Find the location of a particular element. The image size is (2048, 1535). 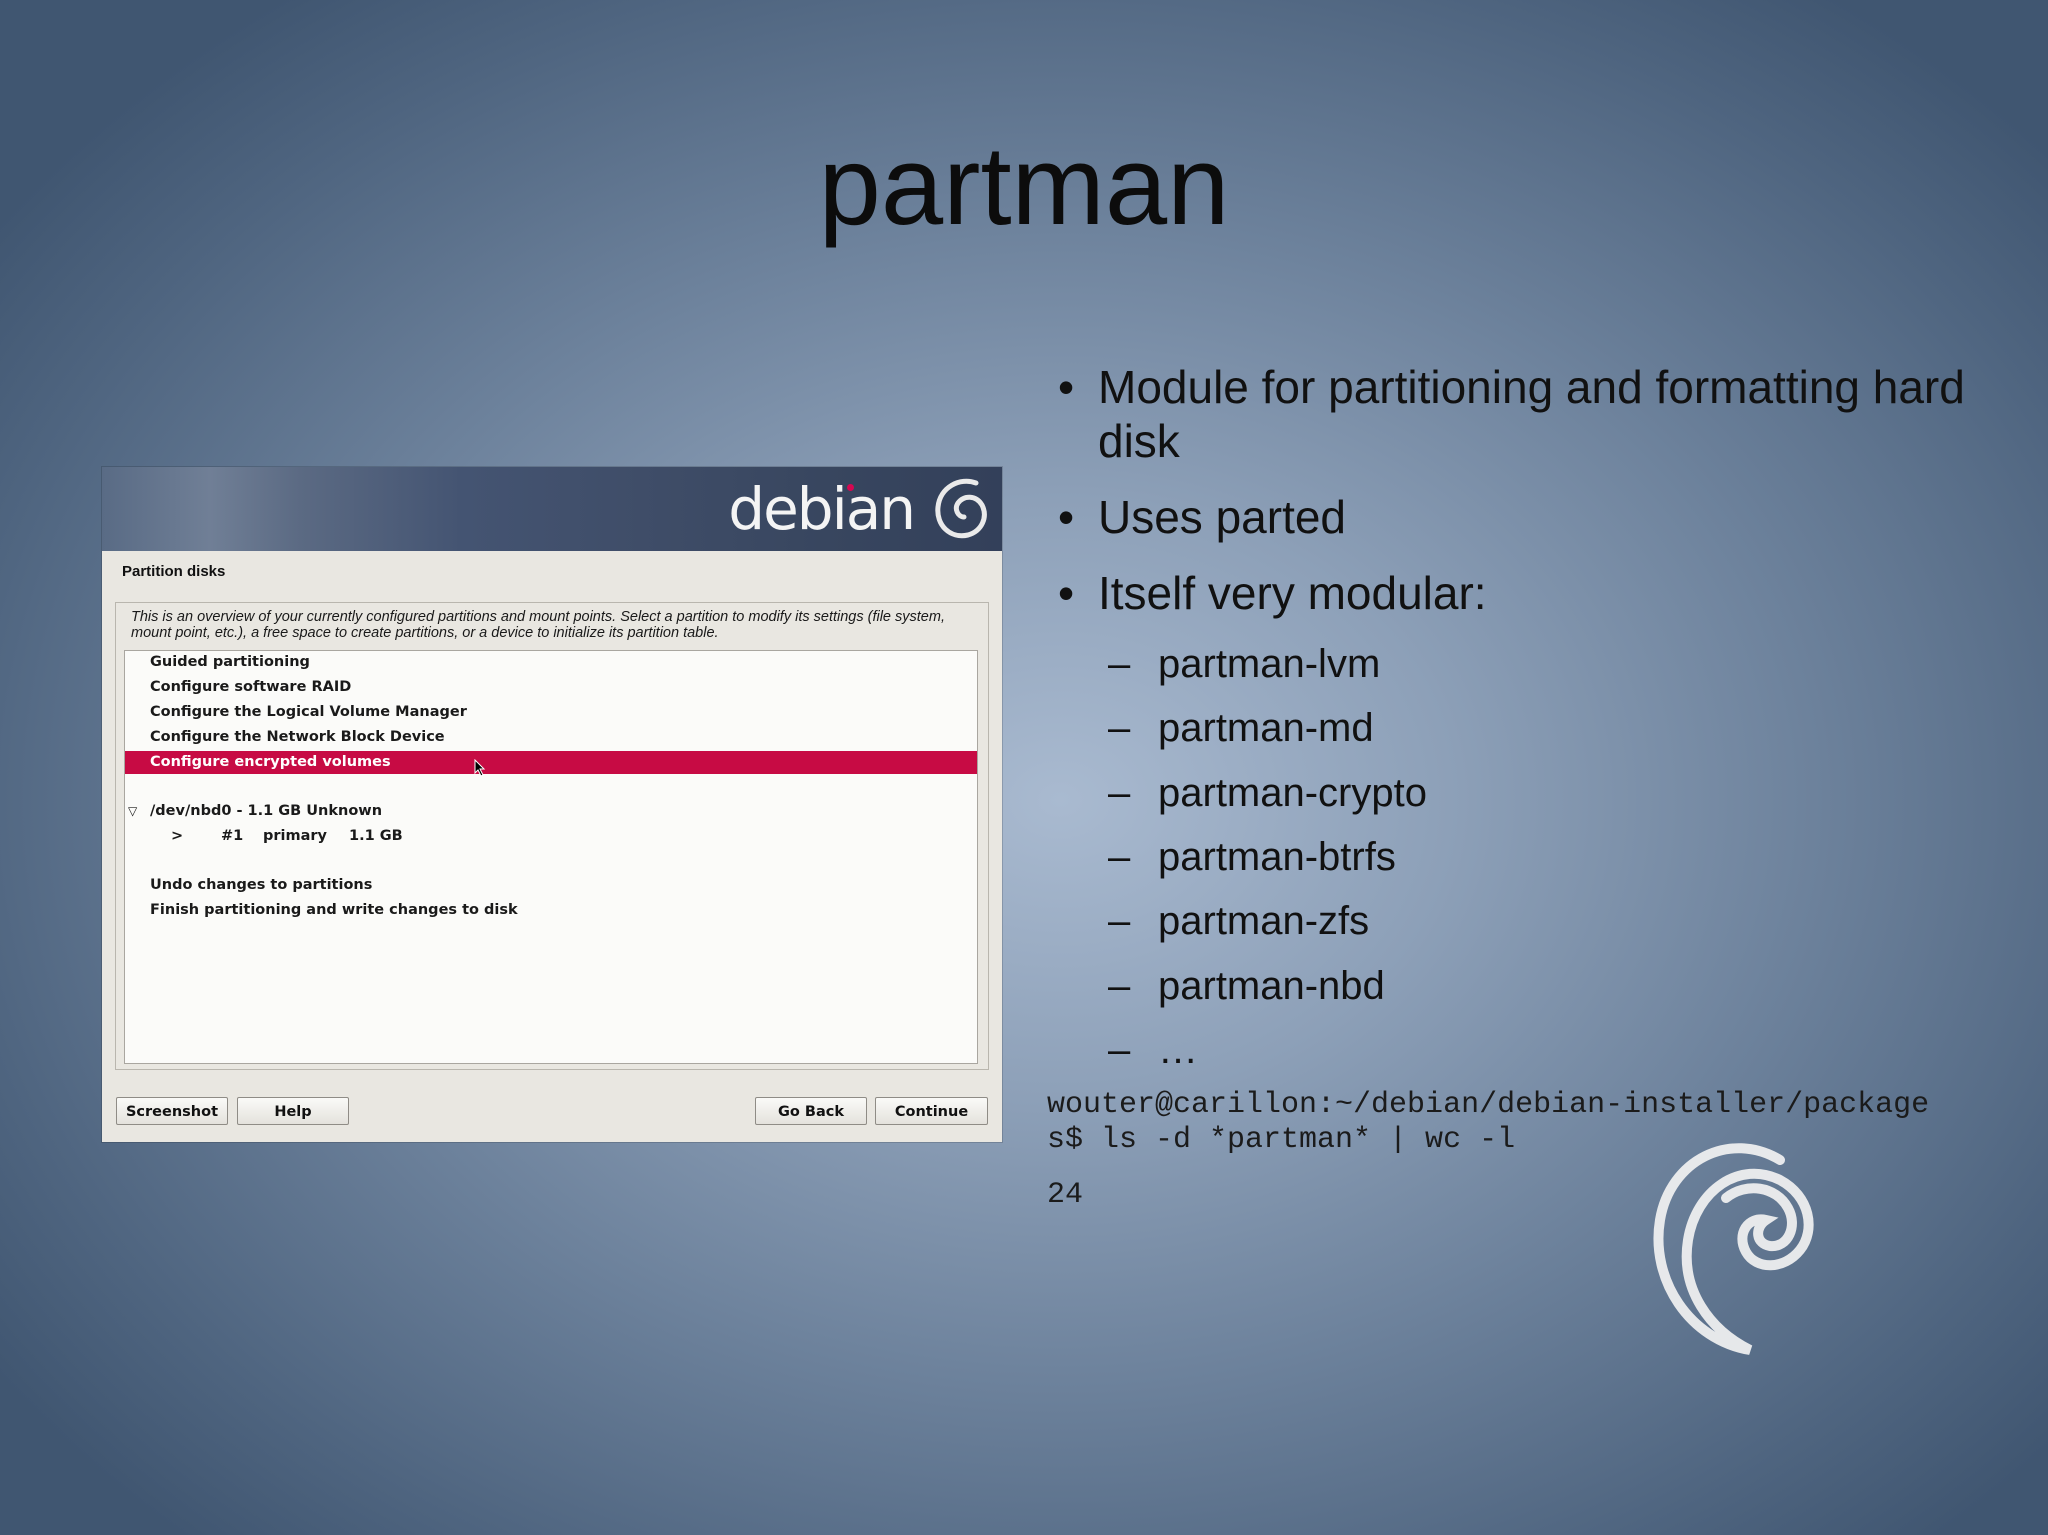

mouse-pointer-icon is located at coordinates (480, 768).